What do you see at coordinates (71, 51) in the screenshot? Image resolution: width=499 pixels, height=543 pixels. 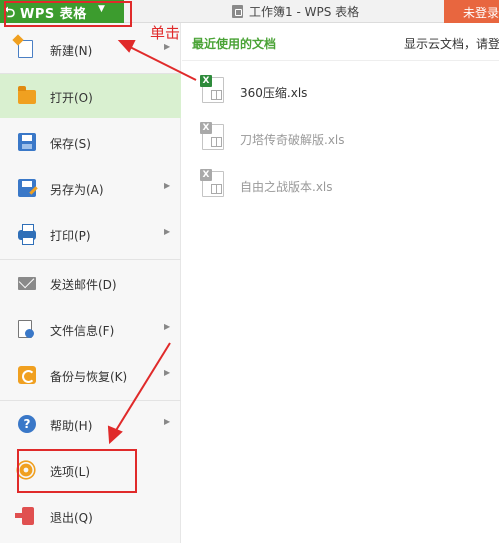 I see `menu-item-label: 新建(N)` at bounding box center [71, 51].